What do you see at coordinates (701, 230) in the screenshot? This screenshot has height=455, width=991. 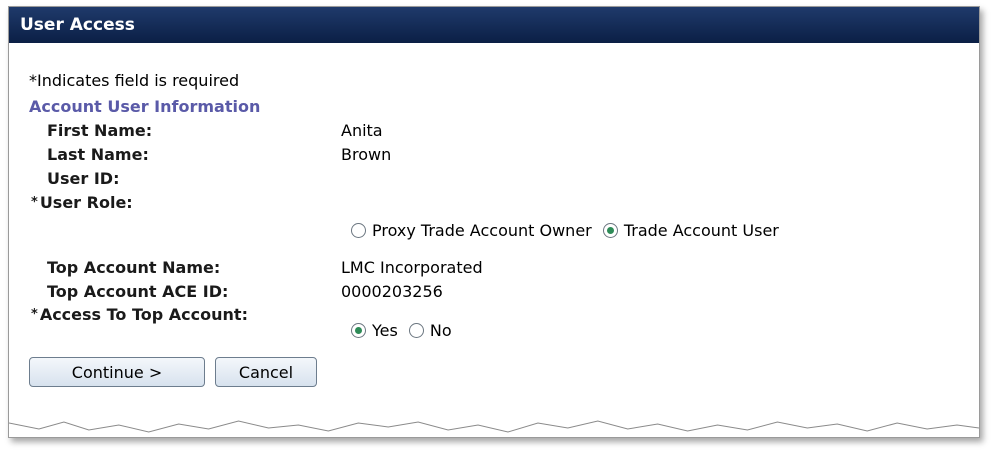 I see `trade-account-user-option: Trade Account User` at bounding box center [701, 230].